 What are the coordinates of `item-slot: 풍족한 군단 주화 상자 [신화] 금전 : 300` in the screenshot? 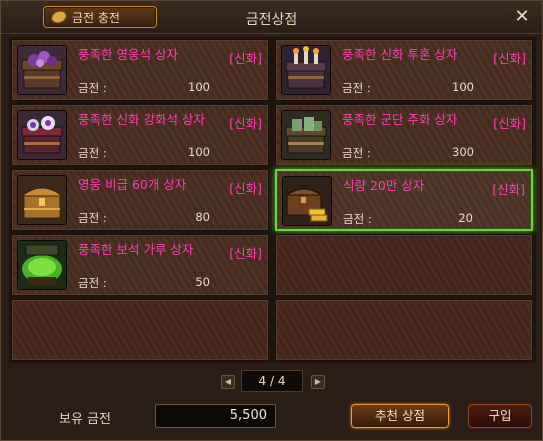 It's located at (404, 135).